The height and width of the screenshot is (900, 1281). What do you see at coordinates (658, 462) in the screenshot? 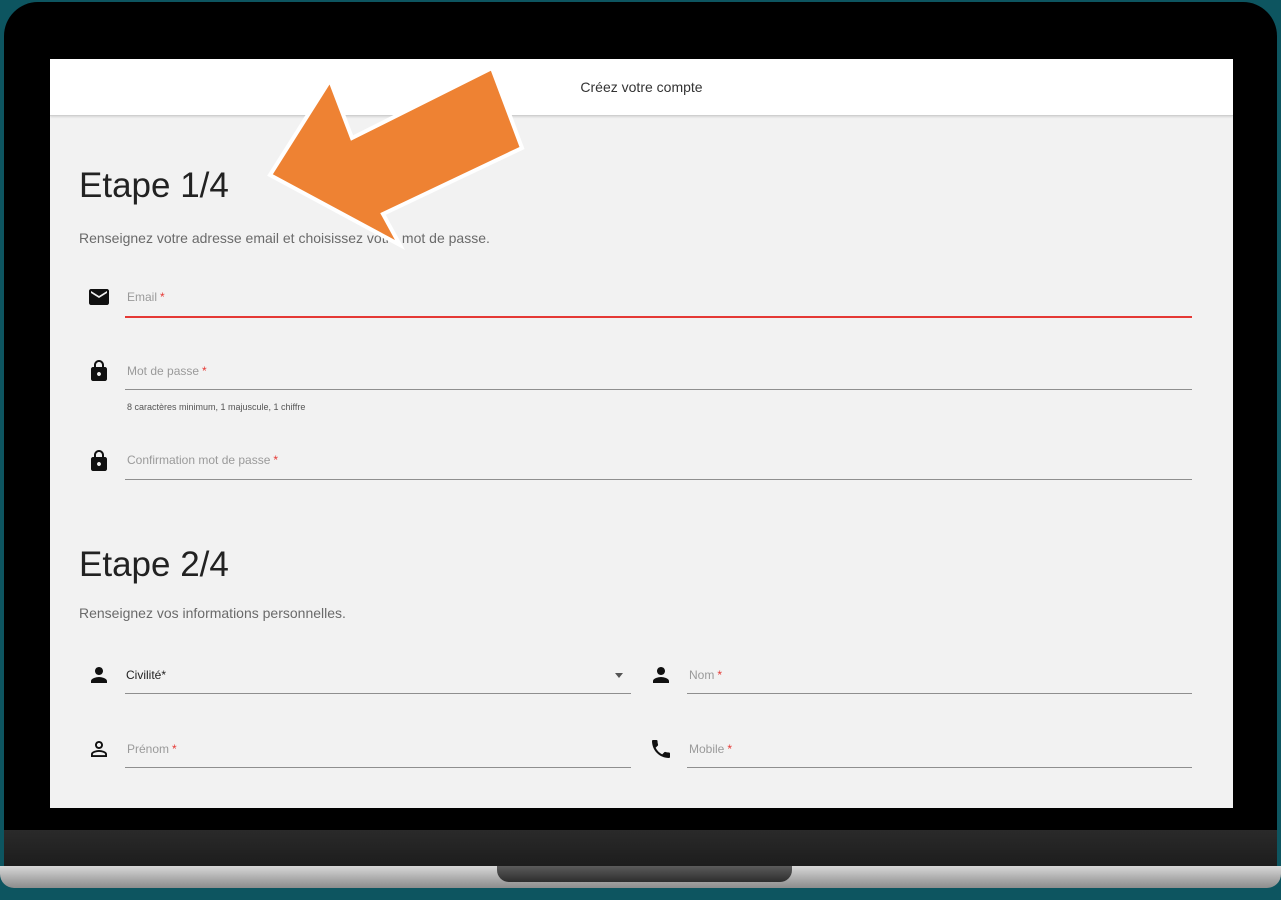
I see `confirm-password-field: Confirmation mot de passe *` at bounding box center [658, 462].